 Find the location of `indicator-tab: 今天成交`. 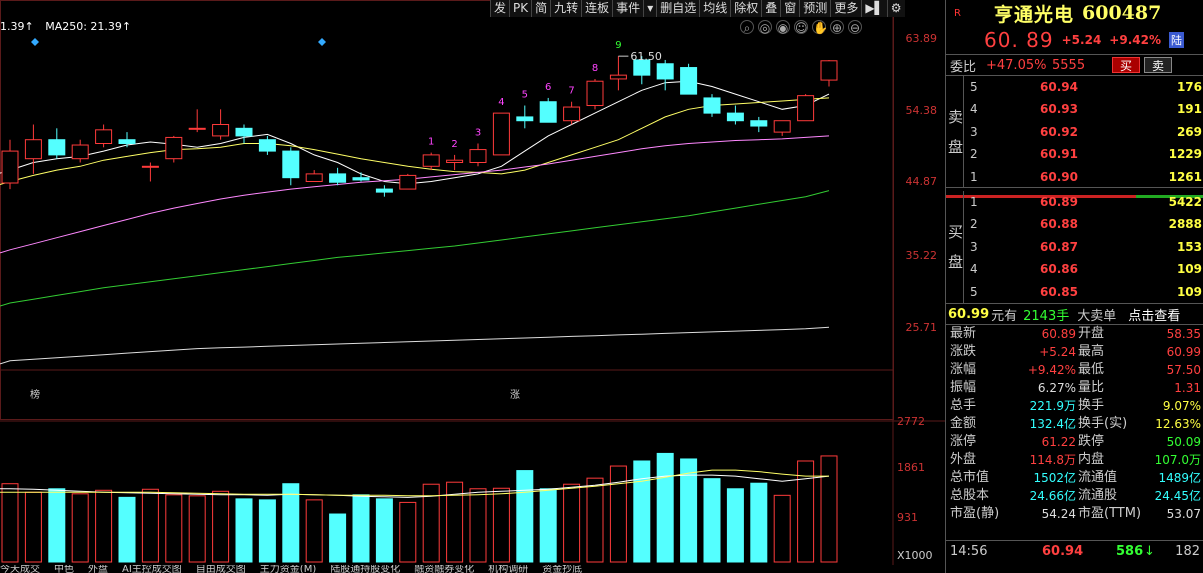

indicator-tab: 今天成交 is located at coordinates (20, 569).